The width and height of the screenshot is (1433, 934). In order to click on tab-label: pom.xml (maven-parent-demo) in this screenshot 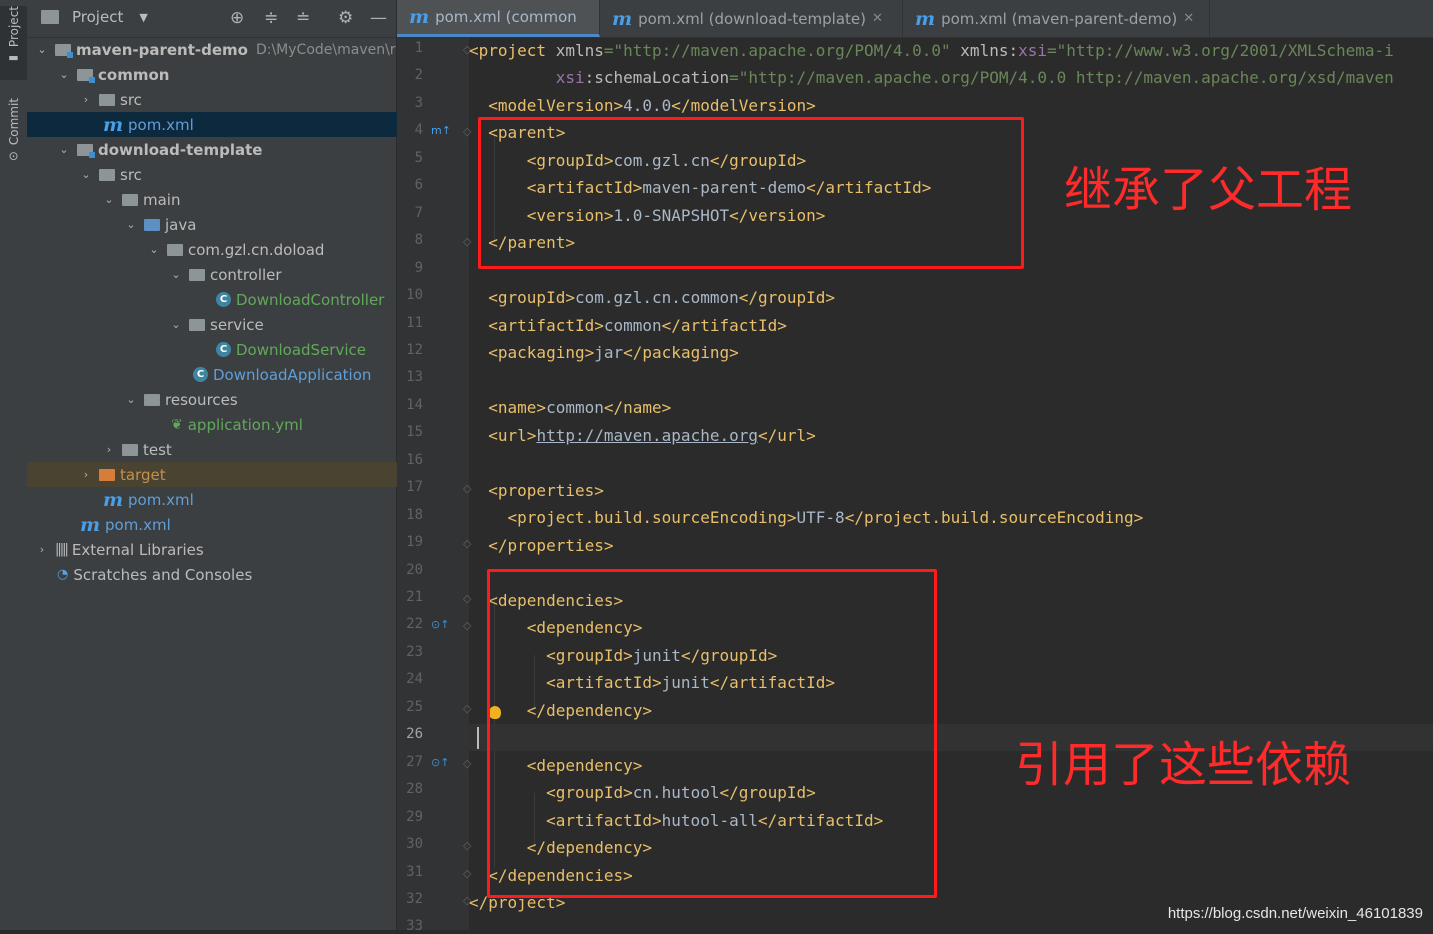, I will do `click(1059, 18)`.